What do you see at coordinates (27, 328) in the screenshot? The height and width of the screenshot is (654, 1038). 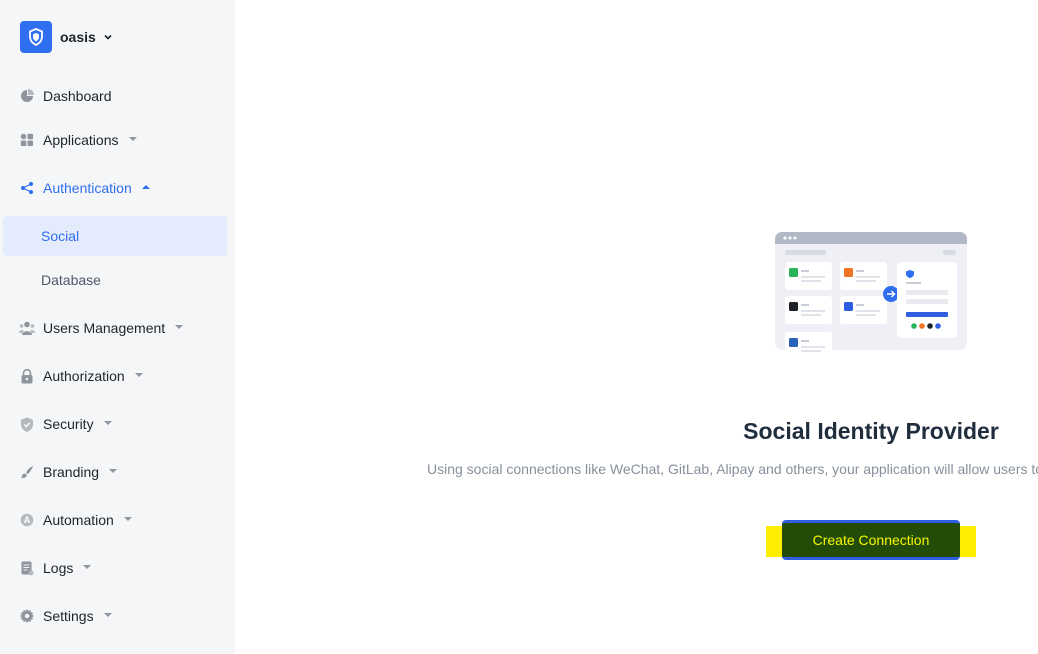 I see `users-icon` at bounding box center [27, 328].